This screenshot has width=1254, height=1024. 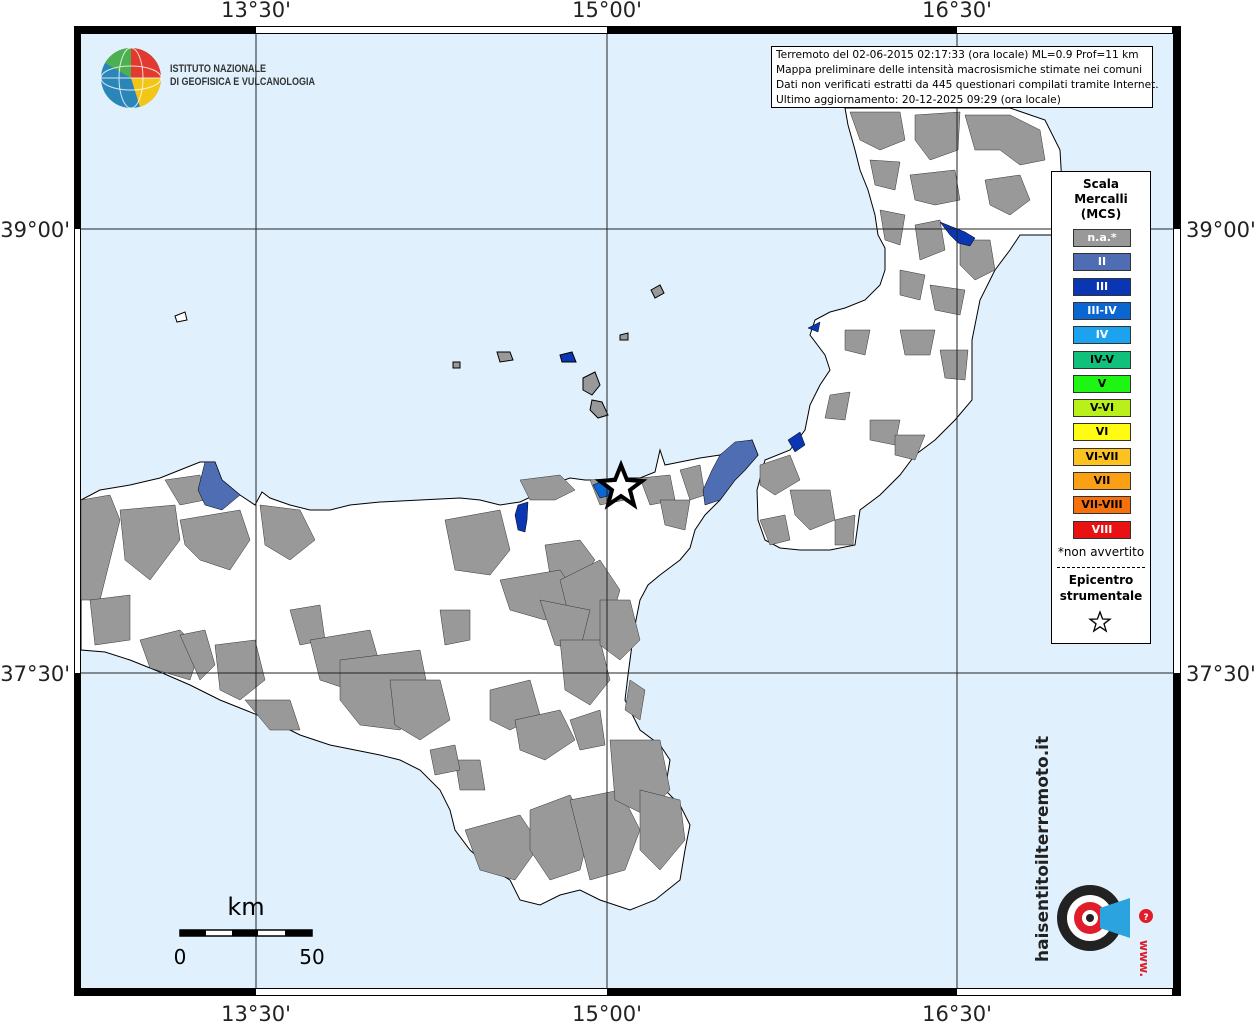 What do you see at coordinates (607, 1013) in the screenshot?
I see `lon-label-bottom-center: 15°00'` at bounding box center [607, 1013].